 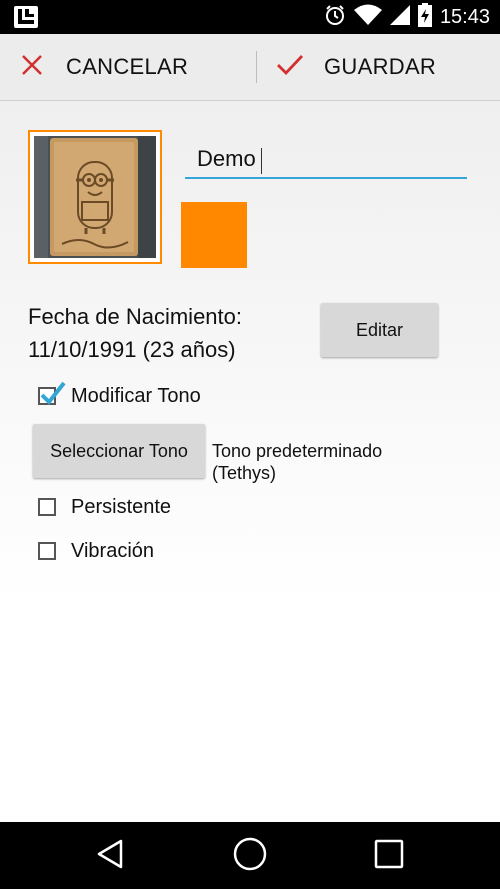 I want to click on back-icon, so click(x=110, y=856).